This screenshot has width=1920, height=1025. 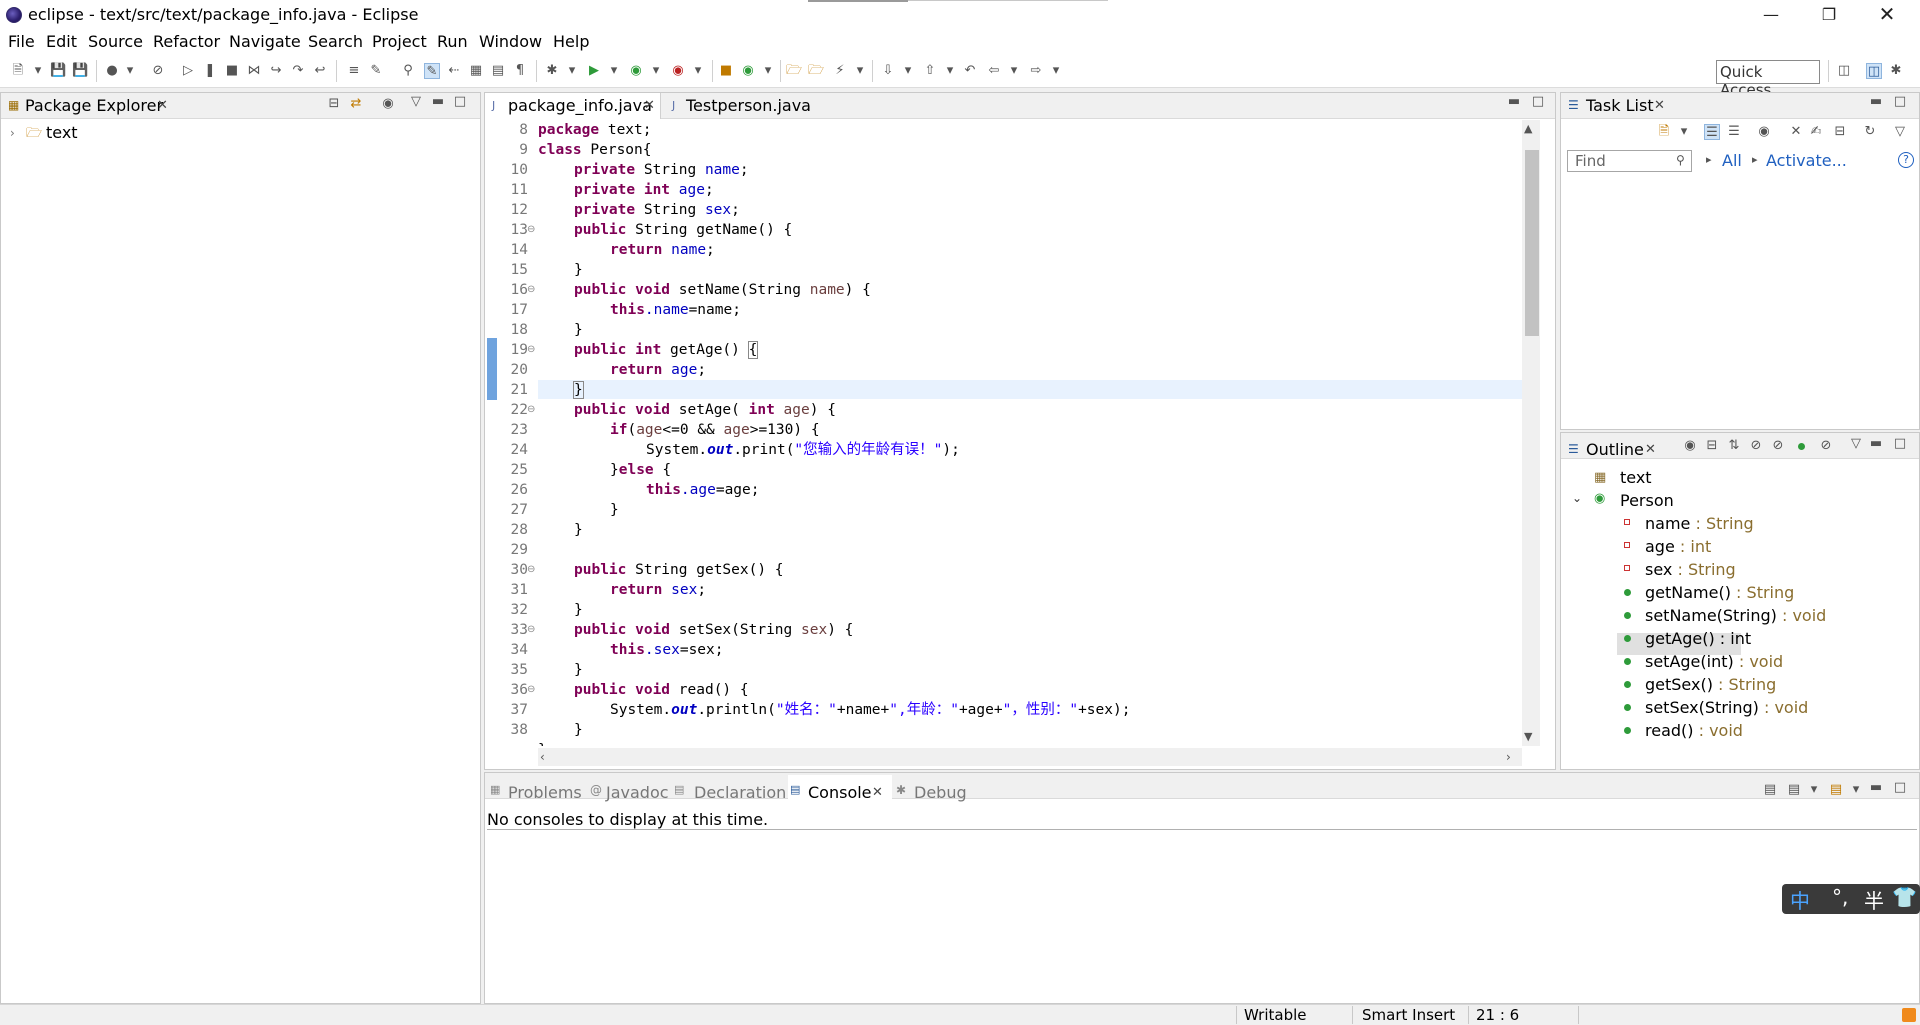 What do you see at coordinates (698, 71) in the screenshot?
I see `external-tools-dropdown-icon: ▾` at bounding box center [698, 71].